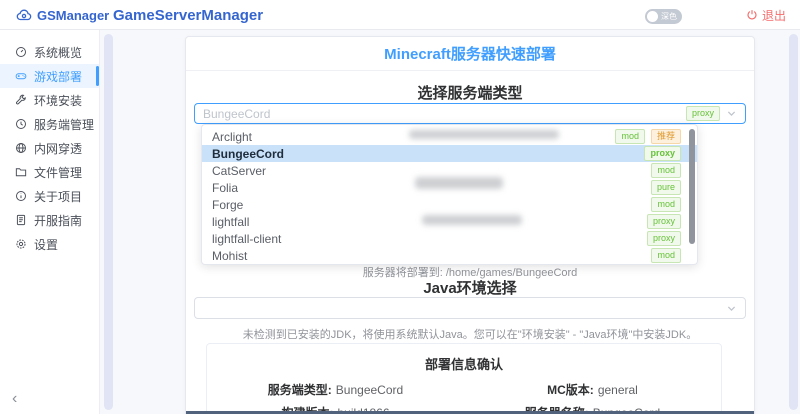 The height and width of the screenshot is (414, 800). What do you see at coordinates (24, 15) in the screenshot?
I see `cloud-logo-icon` at bounding box center [24, 15].